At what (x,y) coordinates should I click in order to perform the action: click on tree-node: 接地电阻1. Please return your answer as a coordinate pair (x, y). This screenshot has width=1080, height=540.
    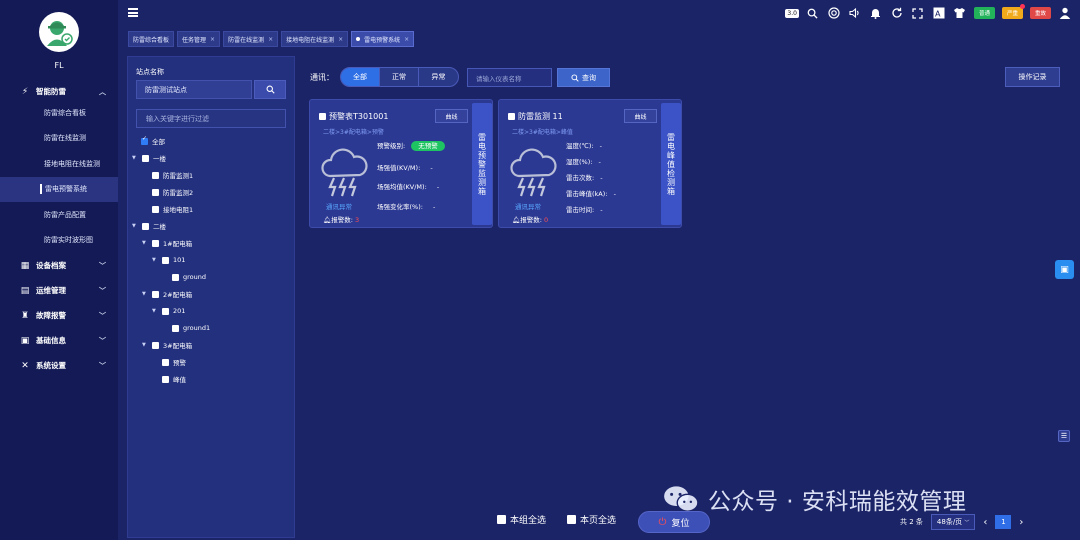
    Looking at the image, I should click on (172, 209).